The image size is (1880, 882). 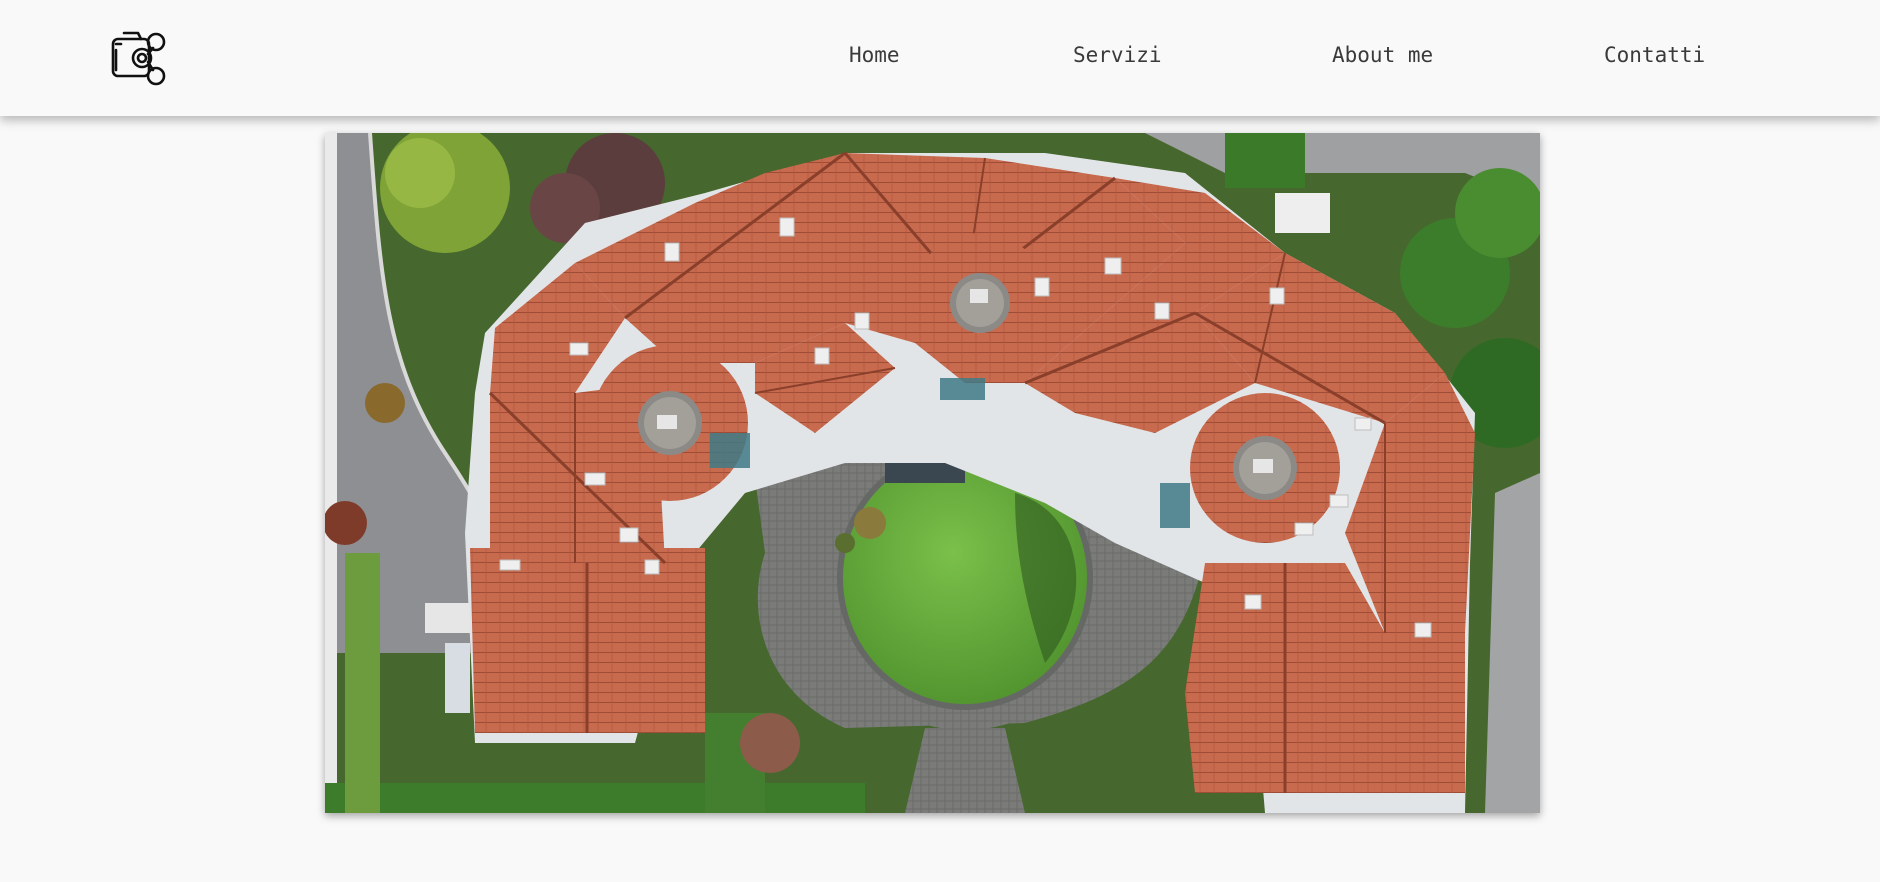 I want to click on site-header: Home Servizi About me Contatti, so click(x=940, y=58).